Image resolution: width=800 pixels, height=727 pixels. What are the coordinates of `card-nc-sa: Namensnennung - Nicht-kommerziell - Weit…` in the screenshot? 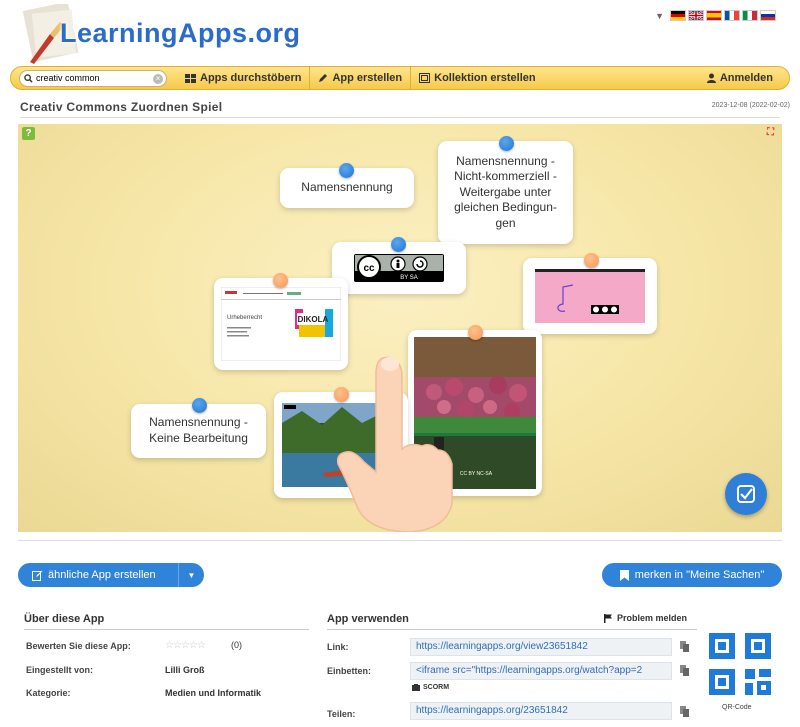 It's located at (505, 192).